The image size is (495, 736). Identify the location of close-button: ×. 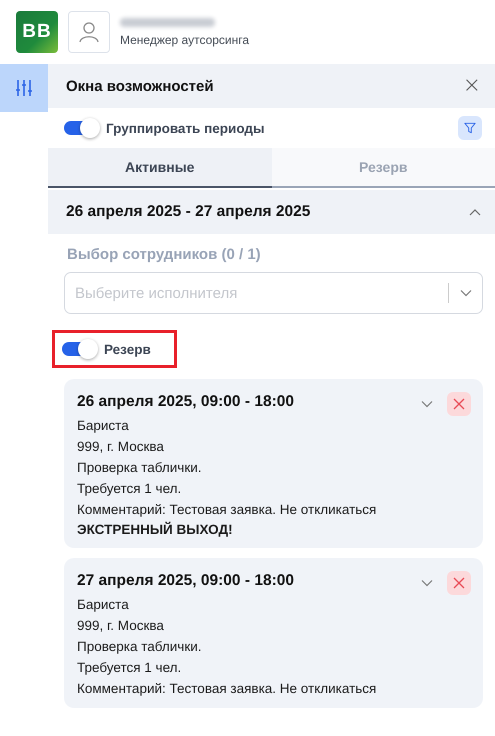
(471, 86).